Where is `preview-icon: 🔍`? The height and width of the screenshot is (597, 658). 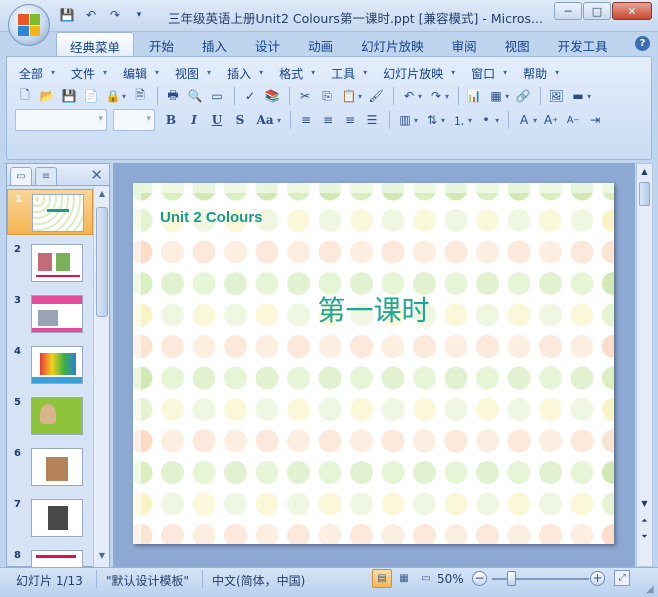 preview-icon: 🔍 is located at coordinates (195, 96).